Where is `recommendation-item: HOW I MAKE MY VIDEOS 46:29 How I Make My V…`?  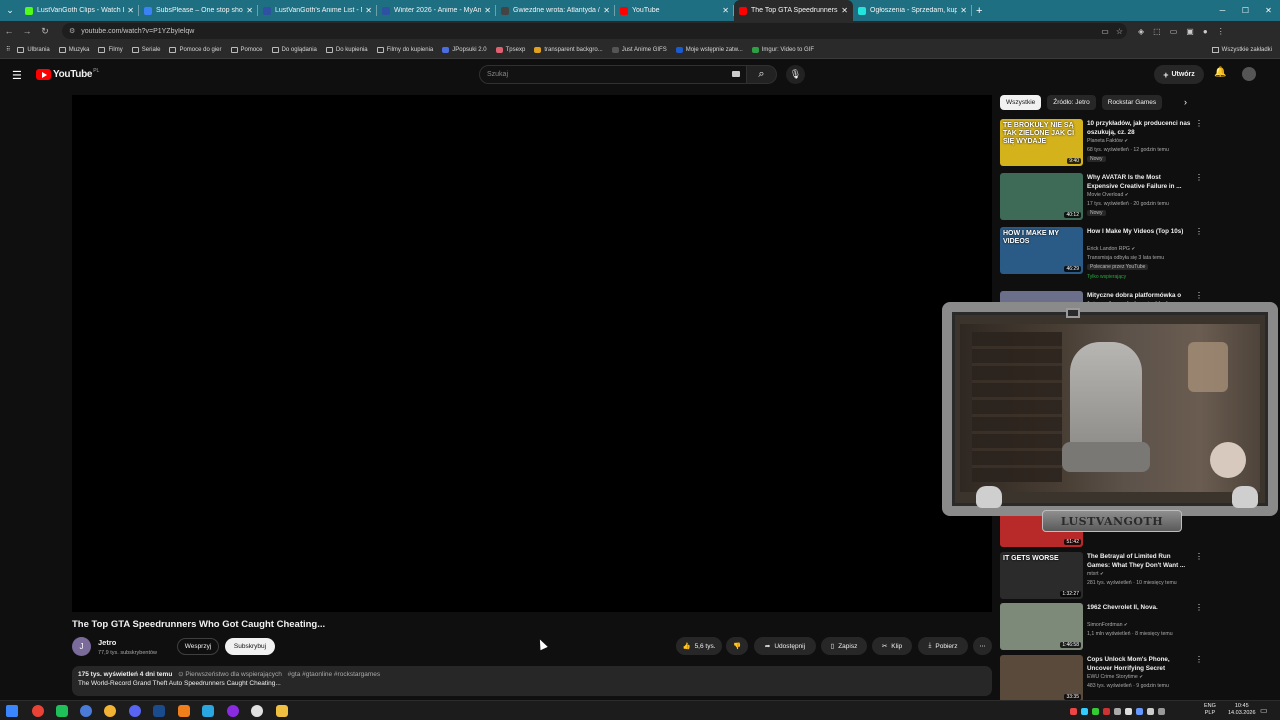 recommendation-item: HOW I MAKE MY VIDEOS 46:29 How I Make My V… is located at coordinates (1105, 253).